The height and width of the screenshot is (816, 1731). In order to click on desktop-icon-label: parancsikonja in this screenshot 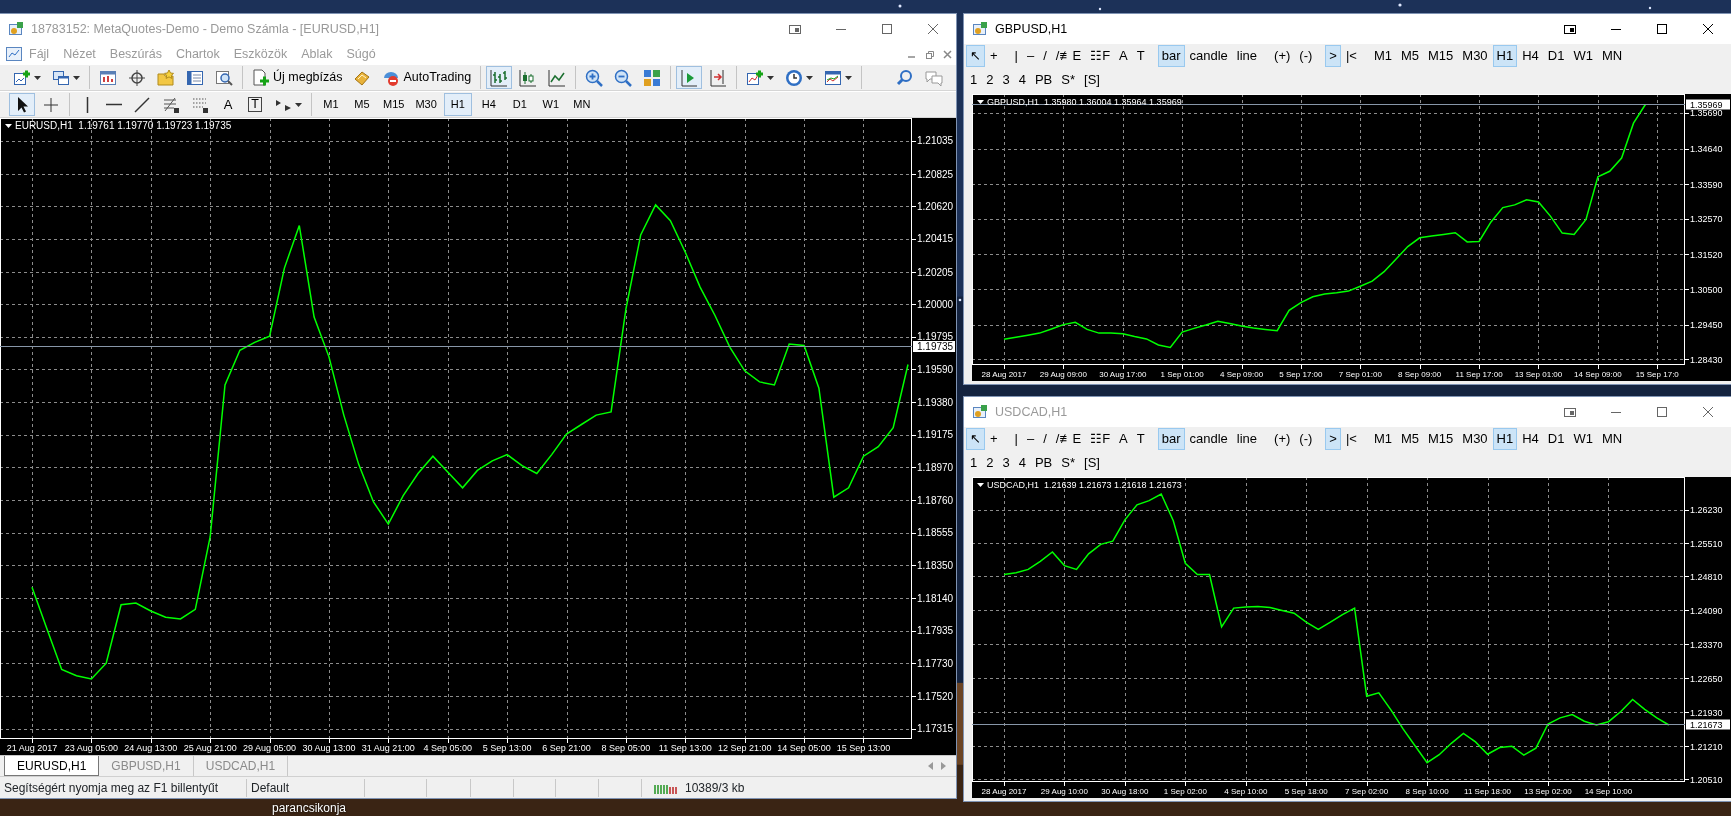, I will do `click(309, 807)`.